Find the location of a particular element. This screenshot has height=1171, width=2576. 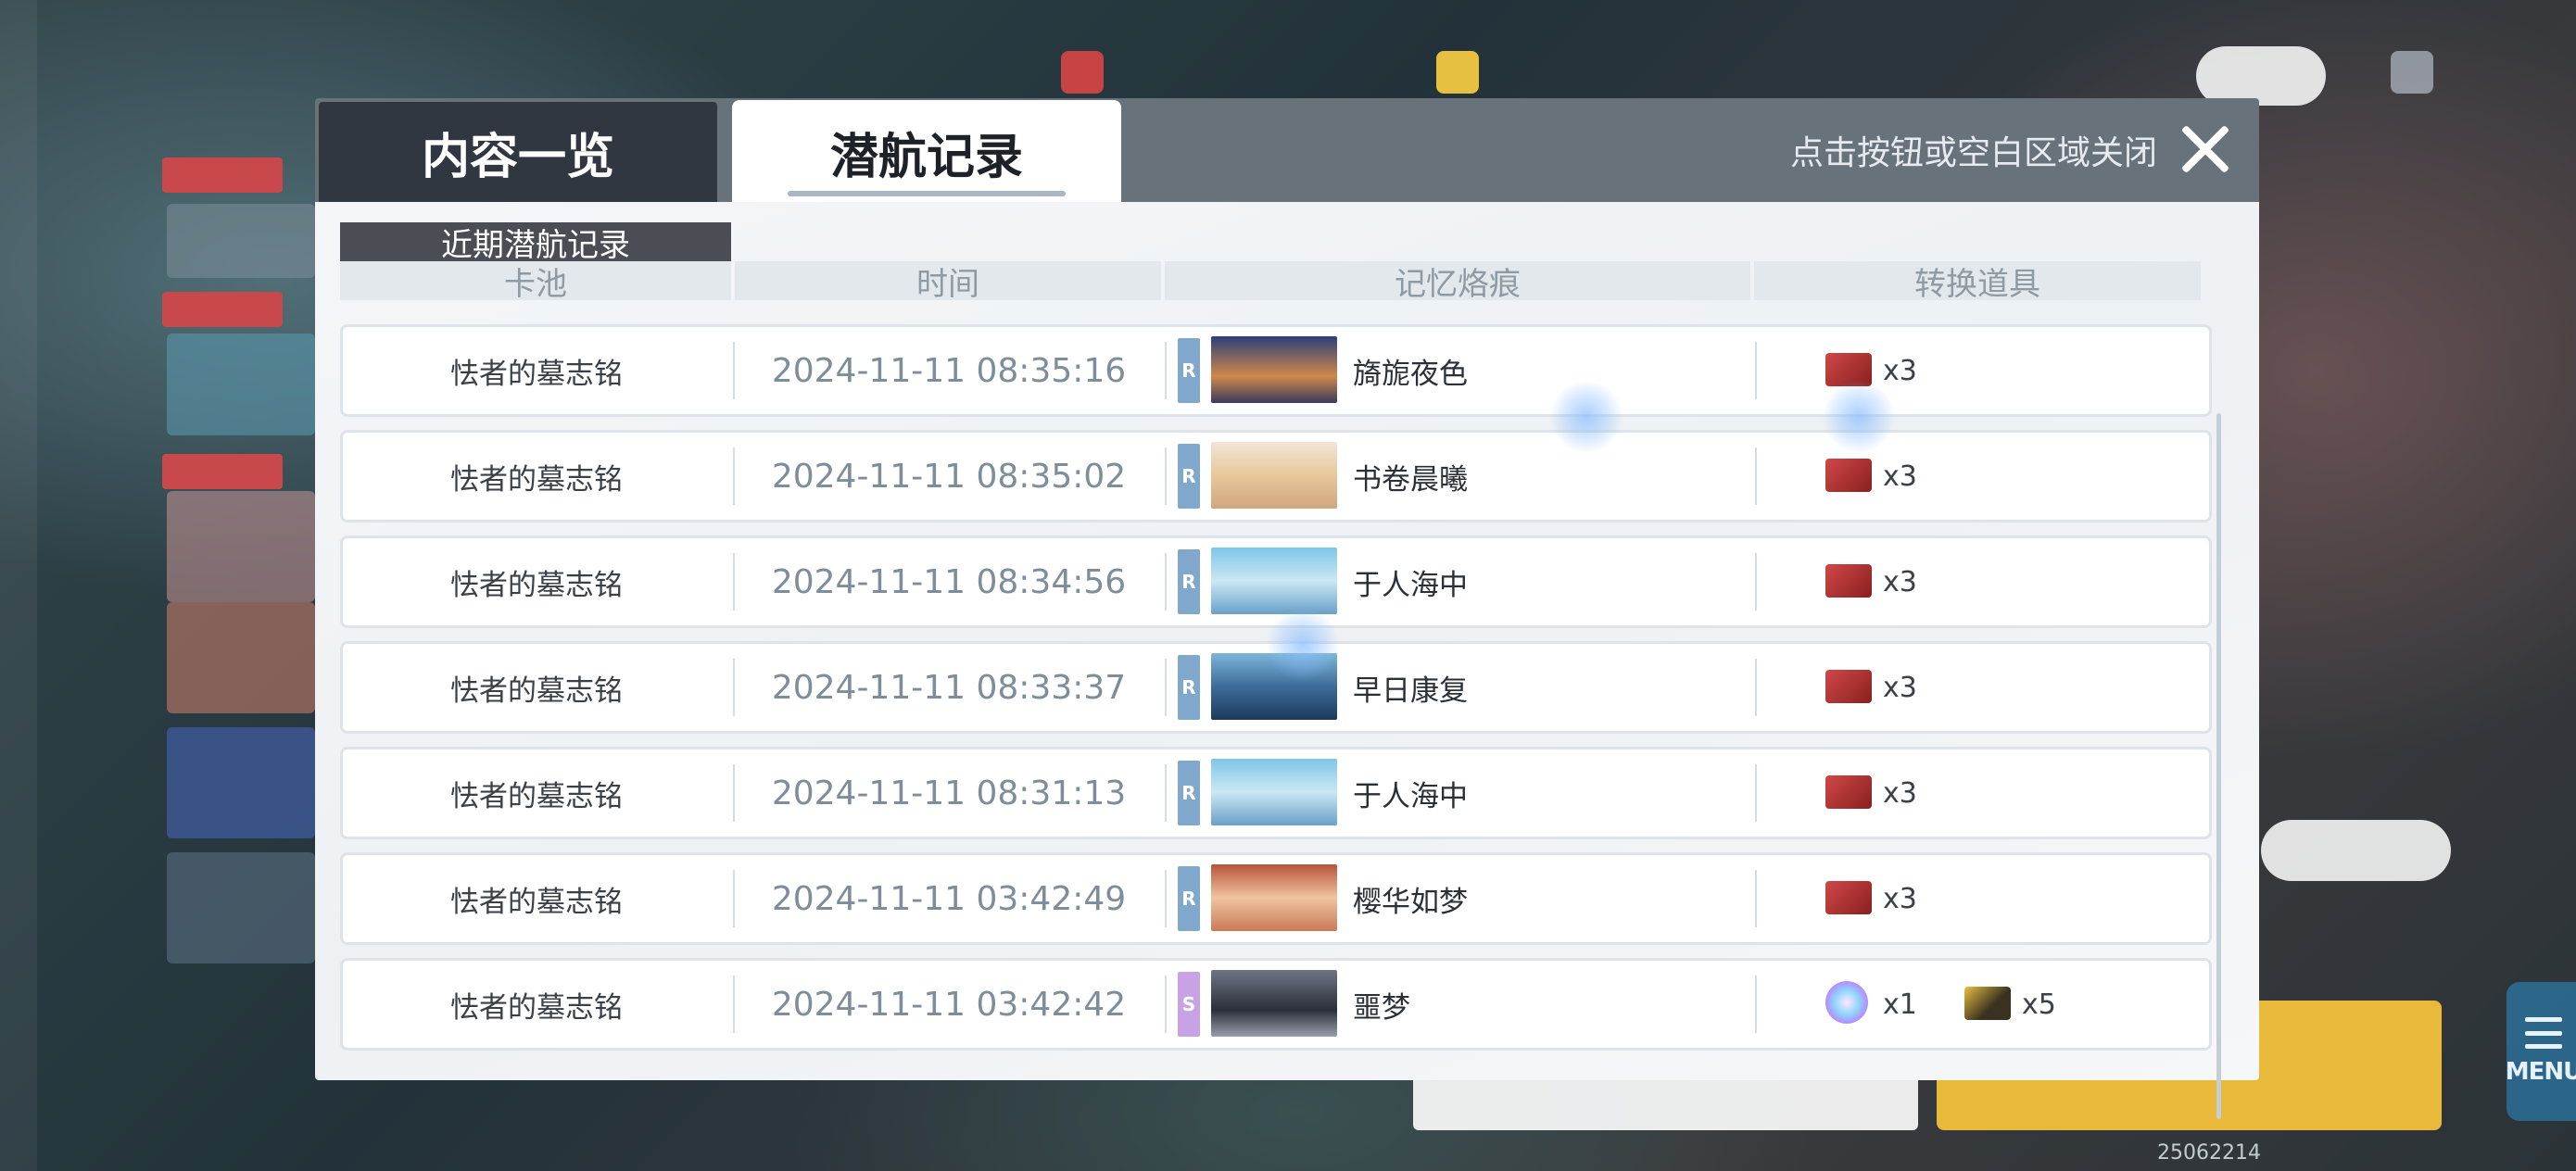

tab-content-overview: 内容一览 is located at coordinates (518, 152).